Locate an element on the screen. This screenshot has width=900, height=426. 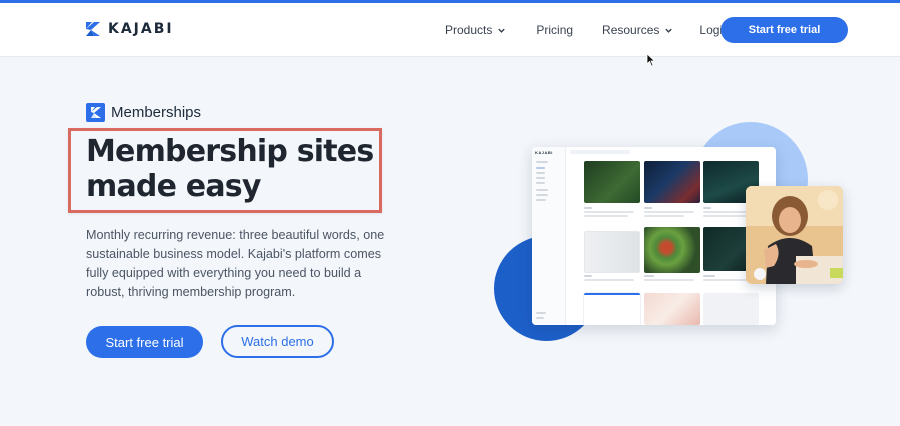
mouse-pointer-icon is located at coordinates (651, 60).